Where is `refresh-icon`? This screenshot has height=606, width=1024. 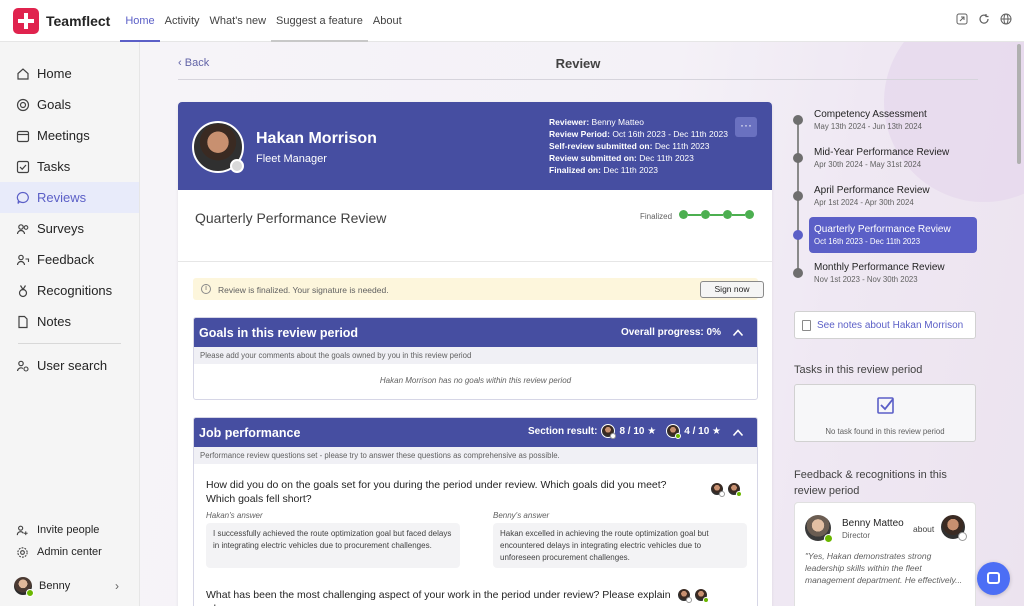
refresh-icon is located at coordinates (983, 19).